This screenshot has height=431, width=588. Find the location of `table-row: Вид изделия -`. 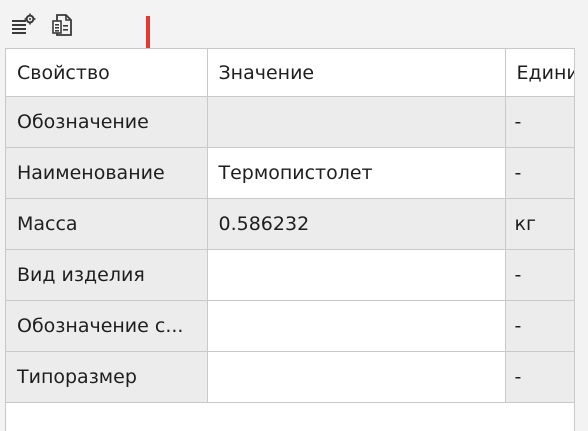

table-row: Вид изделия - is located at coordinates (290, 275).